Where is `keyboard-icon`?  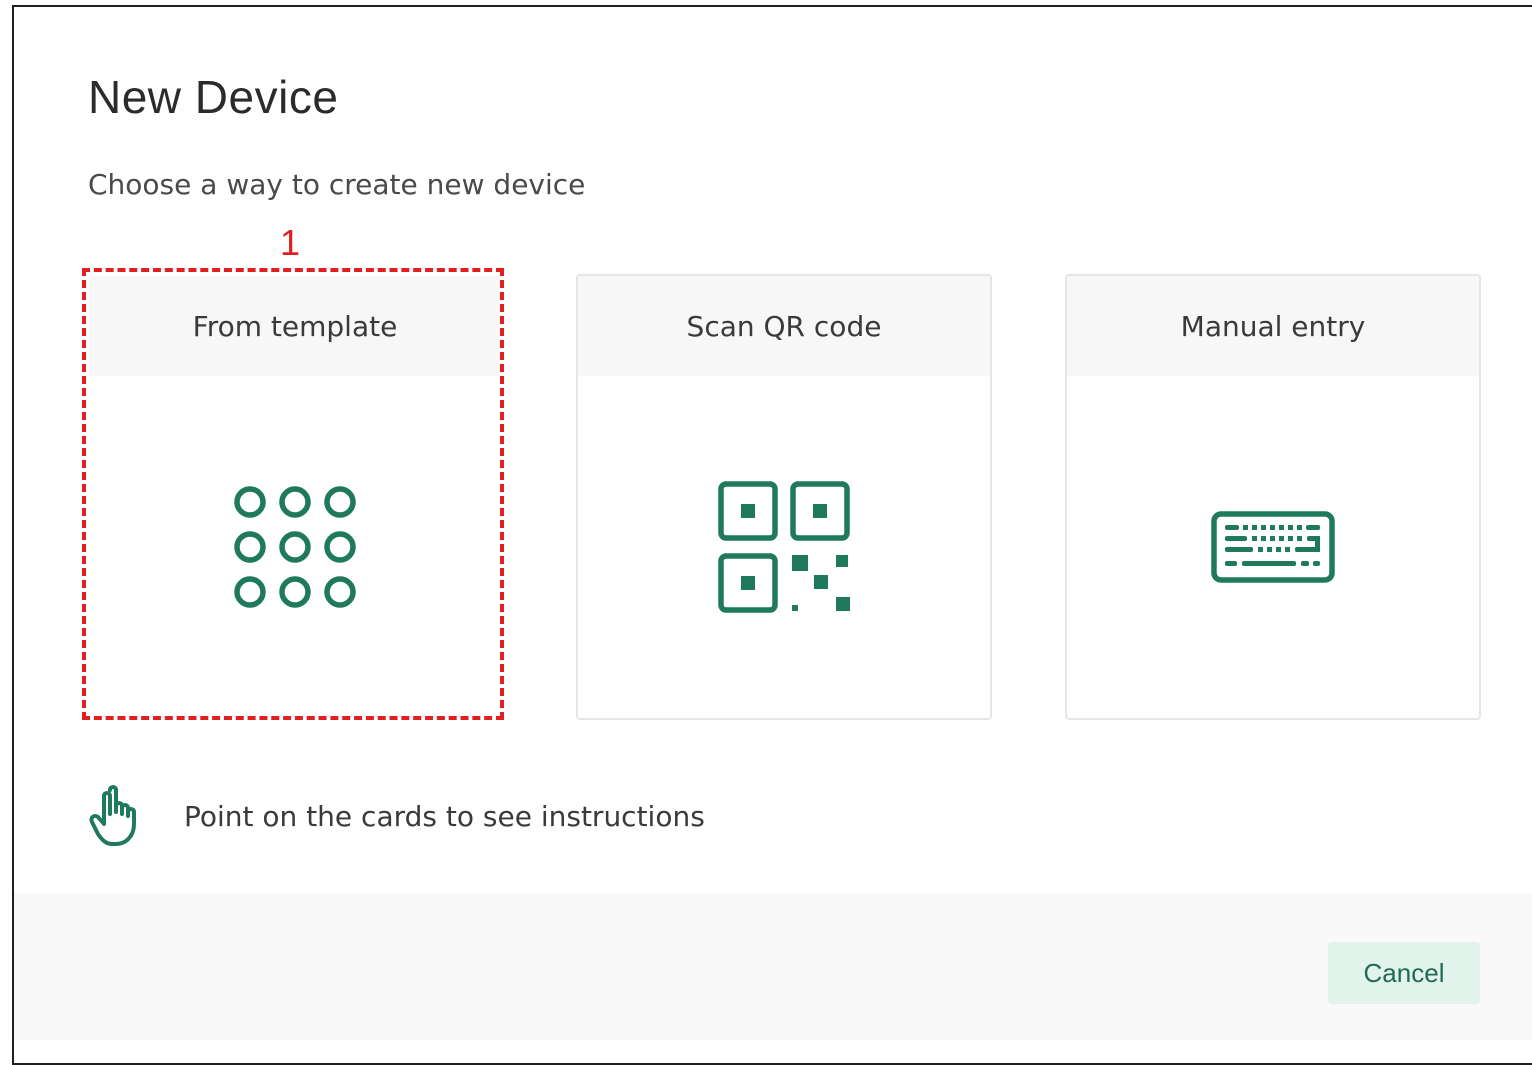 keyboard-icon is located at coordinates (1273, 547).